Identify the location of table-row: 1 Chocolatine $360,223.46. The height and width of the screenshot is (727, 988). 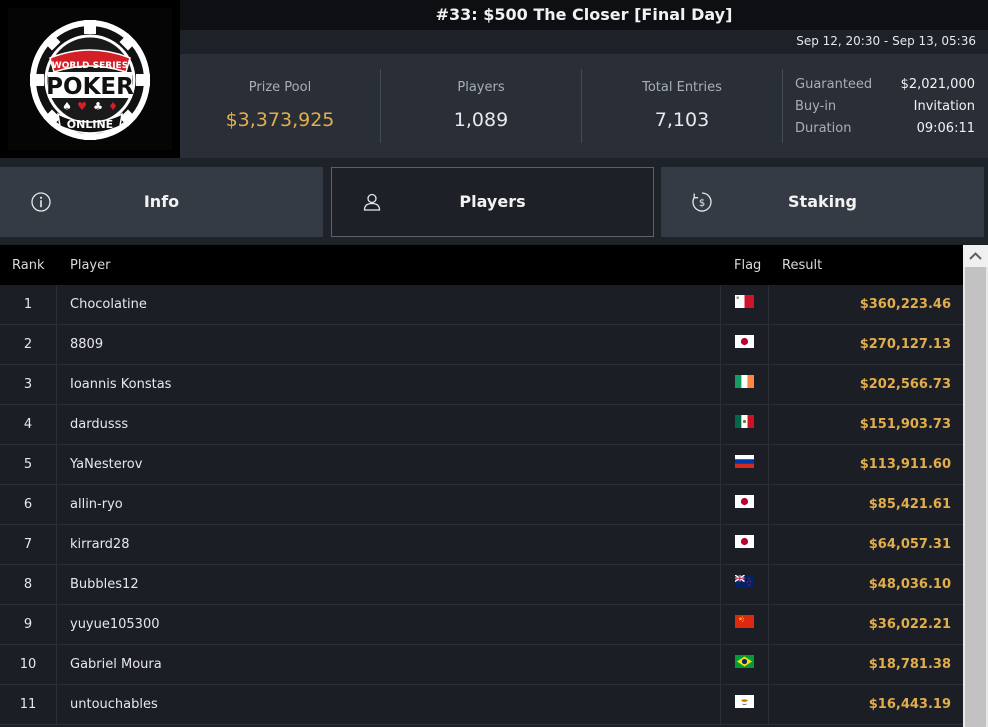
(481, 305).